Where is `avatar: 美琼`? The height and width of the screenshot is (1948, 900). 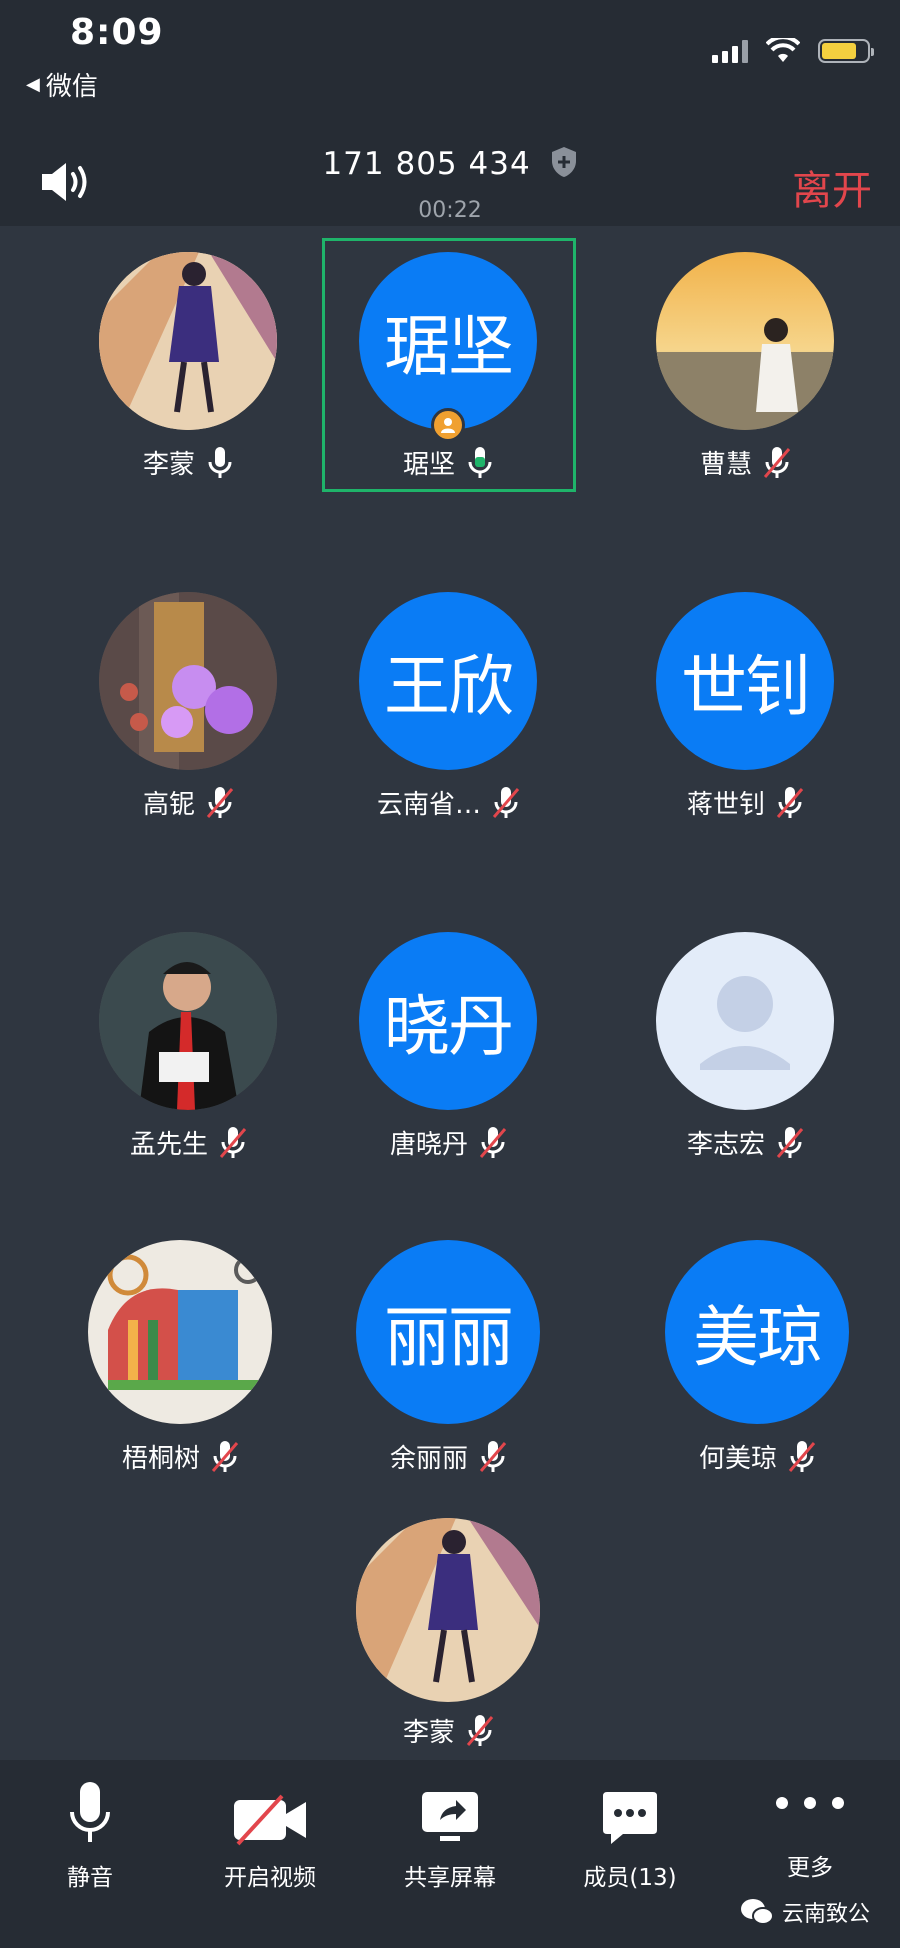
avatar: 美琼 is located at coordinates (757, 1332).